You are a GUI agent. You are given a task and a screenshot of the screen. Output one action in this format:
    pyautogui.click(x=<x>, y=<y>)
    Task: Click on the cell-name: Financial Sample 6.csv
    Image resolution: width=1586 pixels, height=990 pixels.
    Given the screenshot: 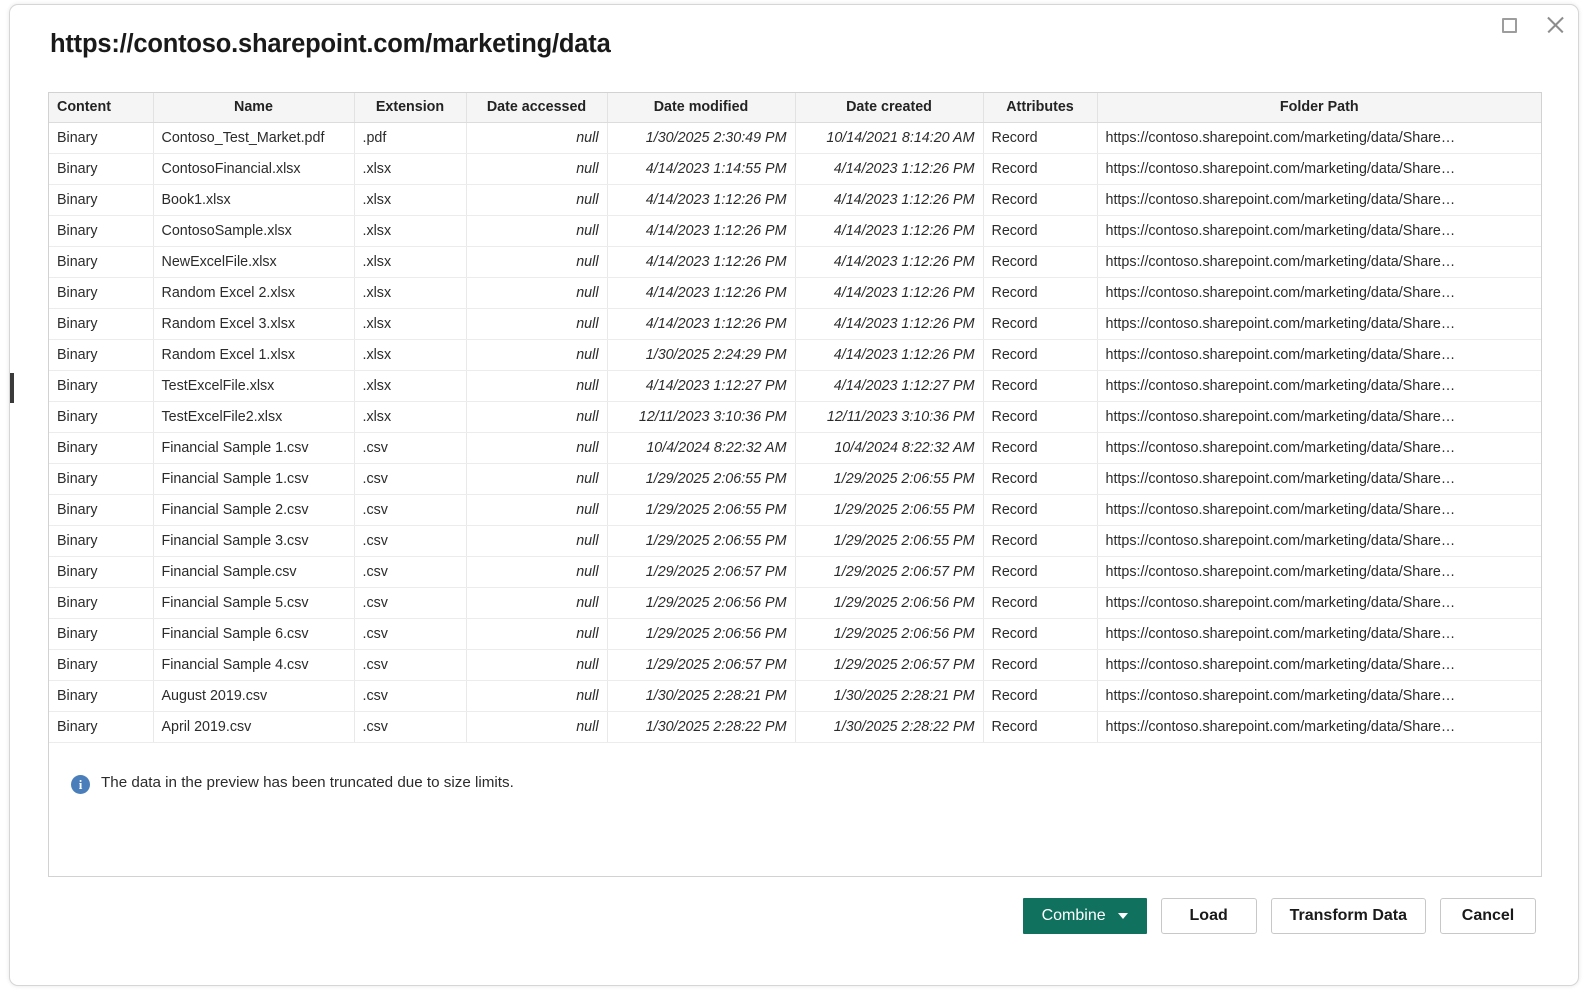 What is the action you would take?
    pyautogui.click(x=254, y=634)
    